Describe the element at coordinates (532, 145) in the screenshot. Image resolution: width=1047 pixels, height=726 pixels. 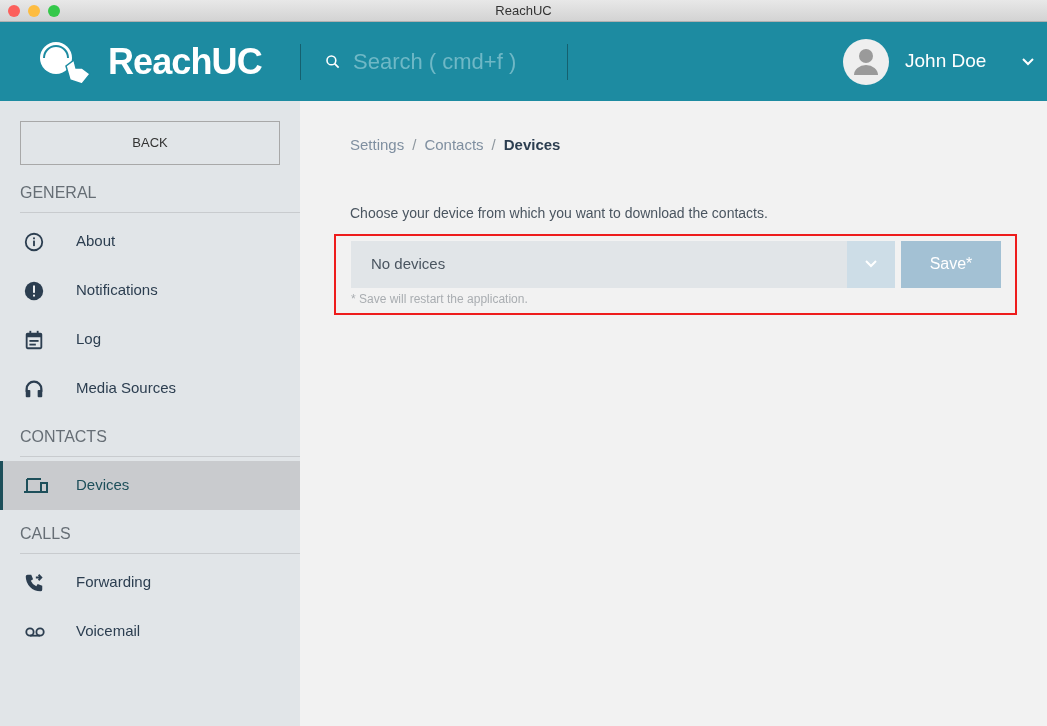
I see `breadcrumb-item: Devices` at that location.